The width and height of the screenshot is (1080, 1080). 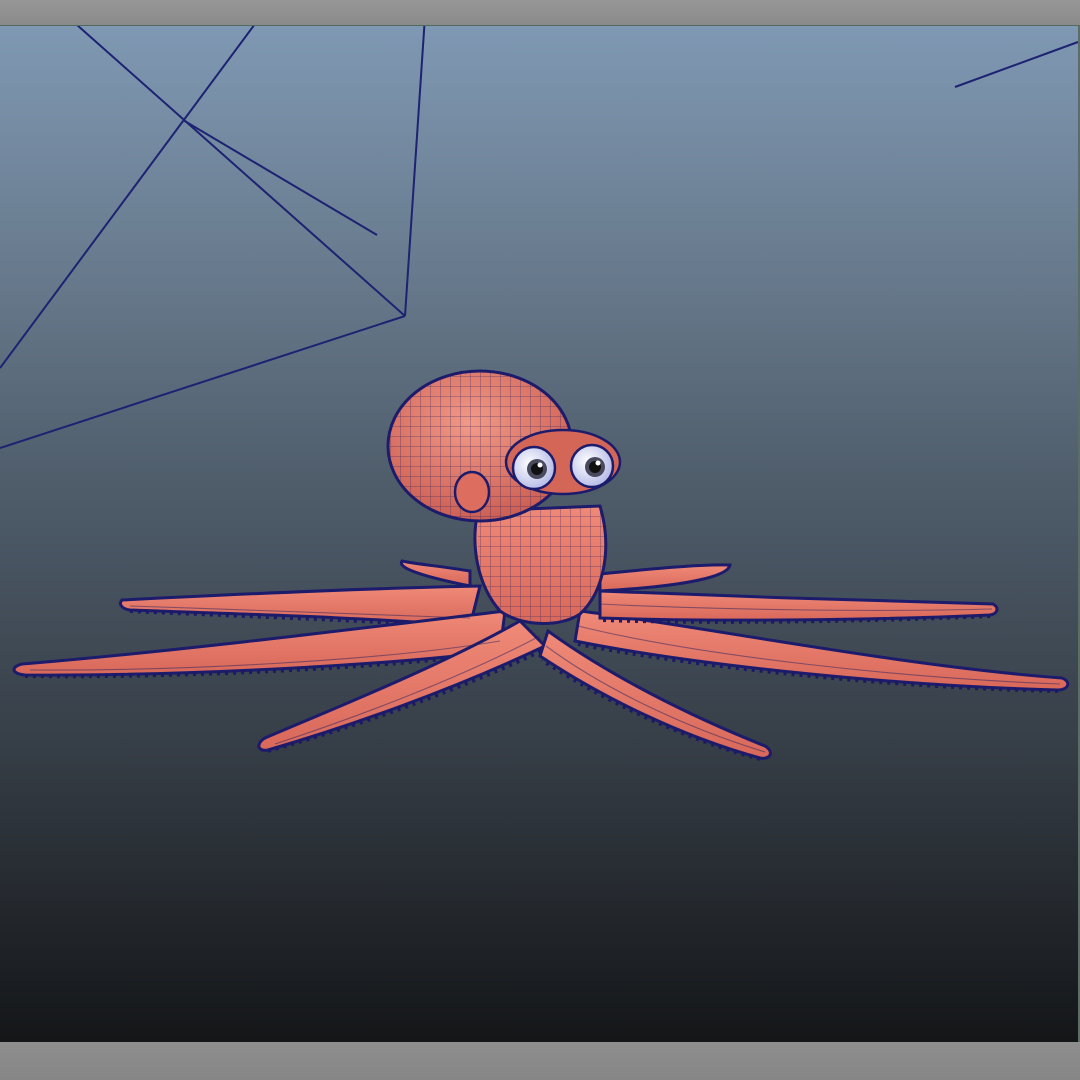 What do you see at coordinates (472, 492) in the screenshot?
I see `octopus-siphon` at bounding box center [472, 492].